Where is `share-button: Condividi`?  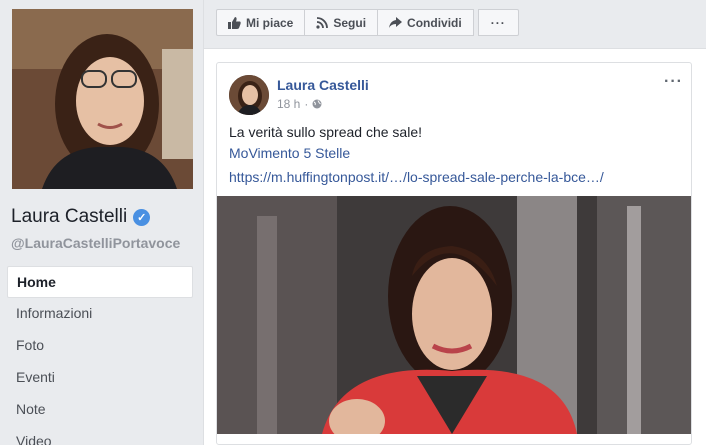 share-button: Condividi is located at coordinates (425, 22).